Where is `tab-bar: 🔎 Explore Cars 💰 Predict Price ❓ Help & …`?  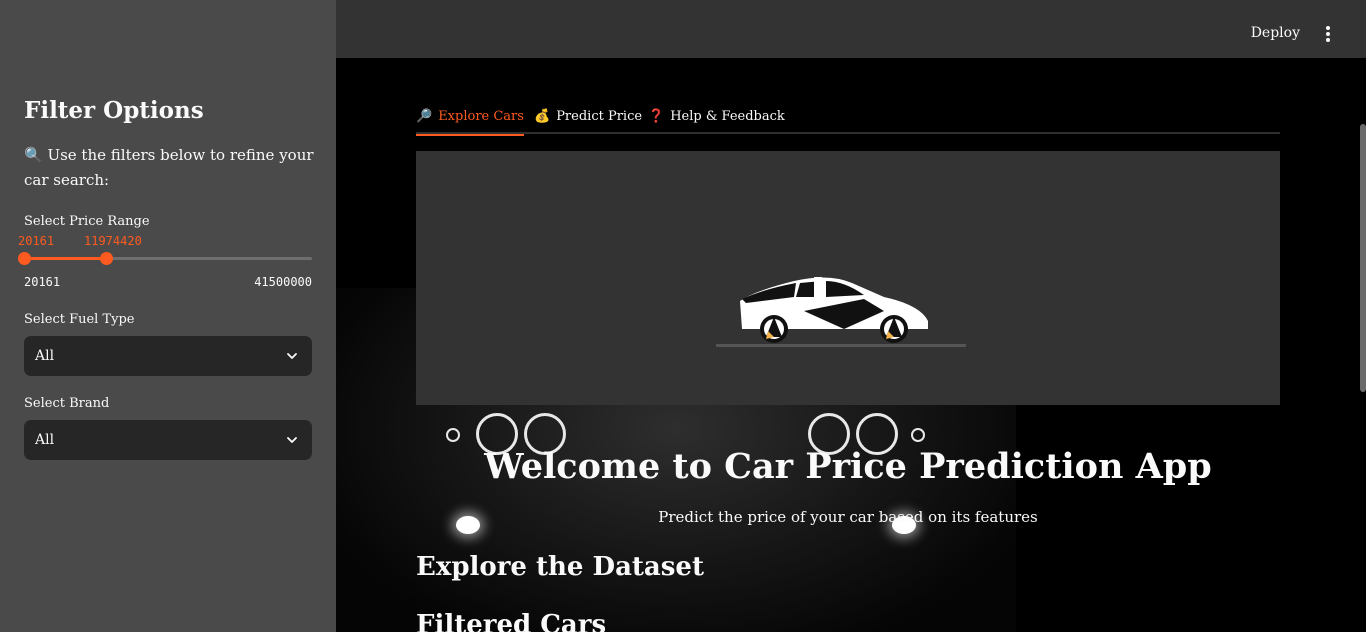
tab-bar: 🔎 Explore Cars 💰 Predict Price ❓ Help & … is located at coordinates (848, 117).